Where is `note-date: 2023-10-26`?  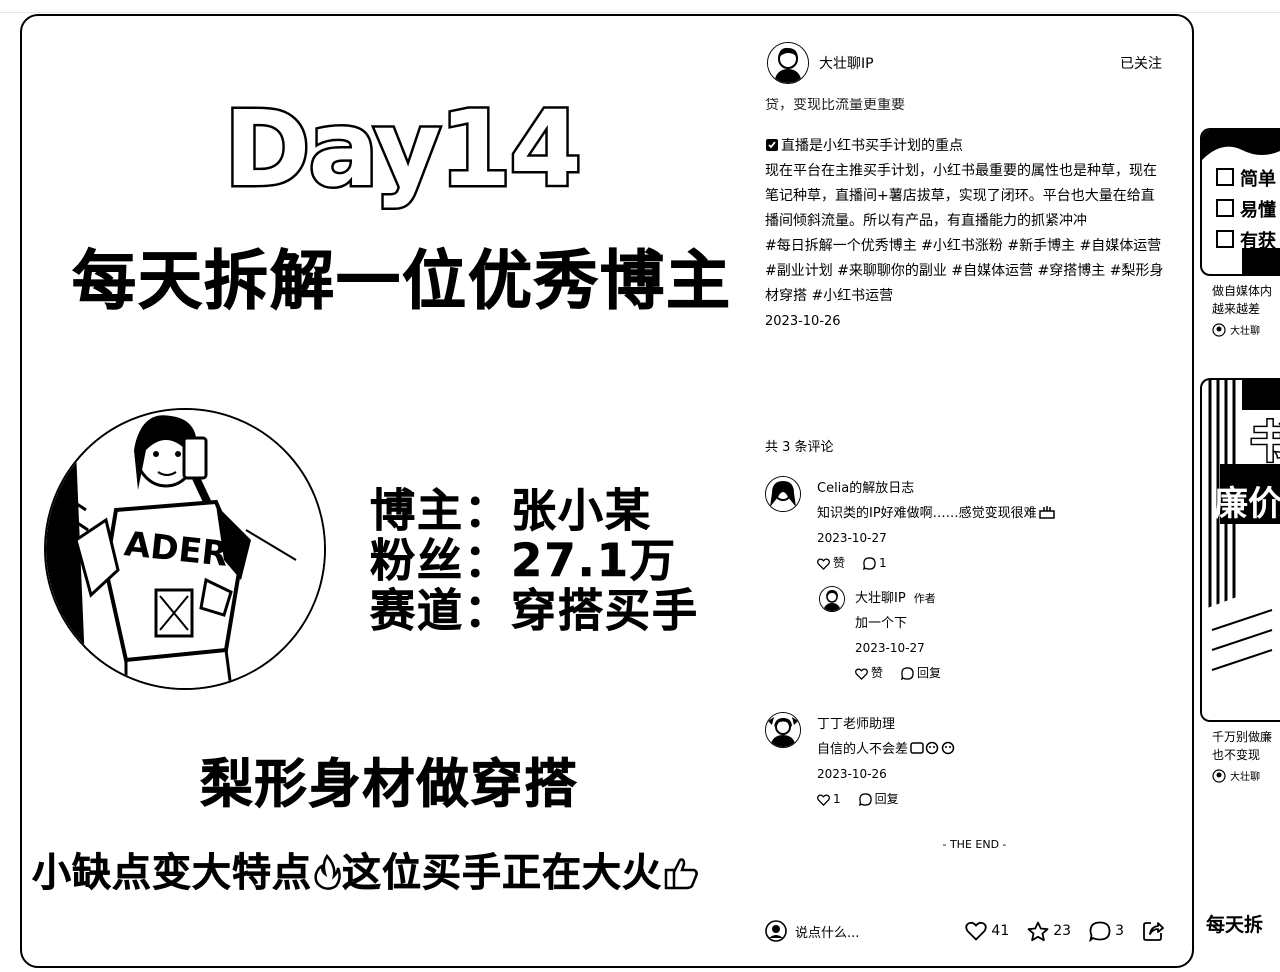
note-date: 2023-10-26 is located at coordinates (803, 321).